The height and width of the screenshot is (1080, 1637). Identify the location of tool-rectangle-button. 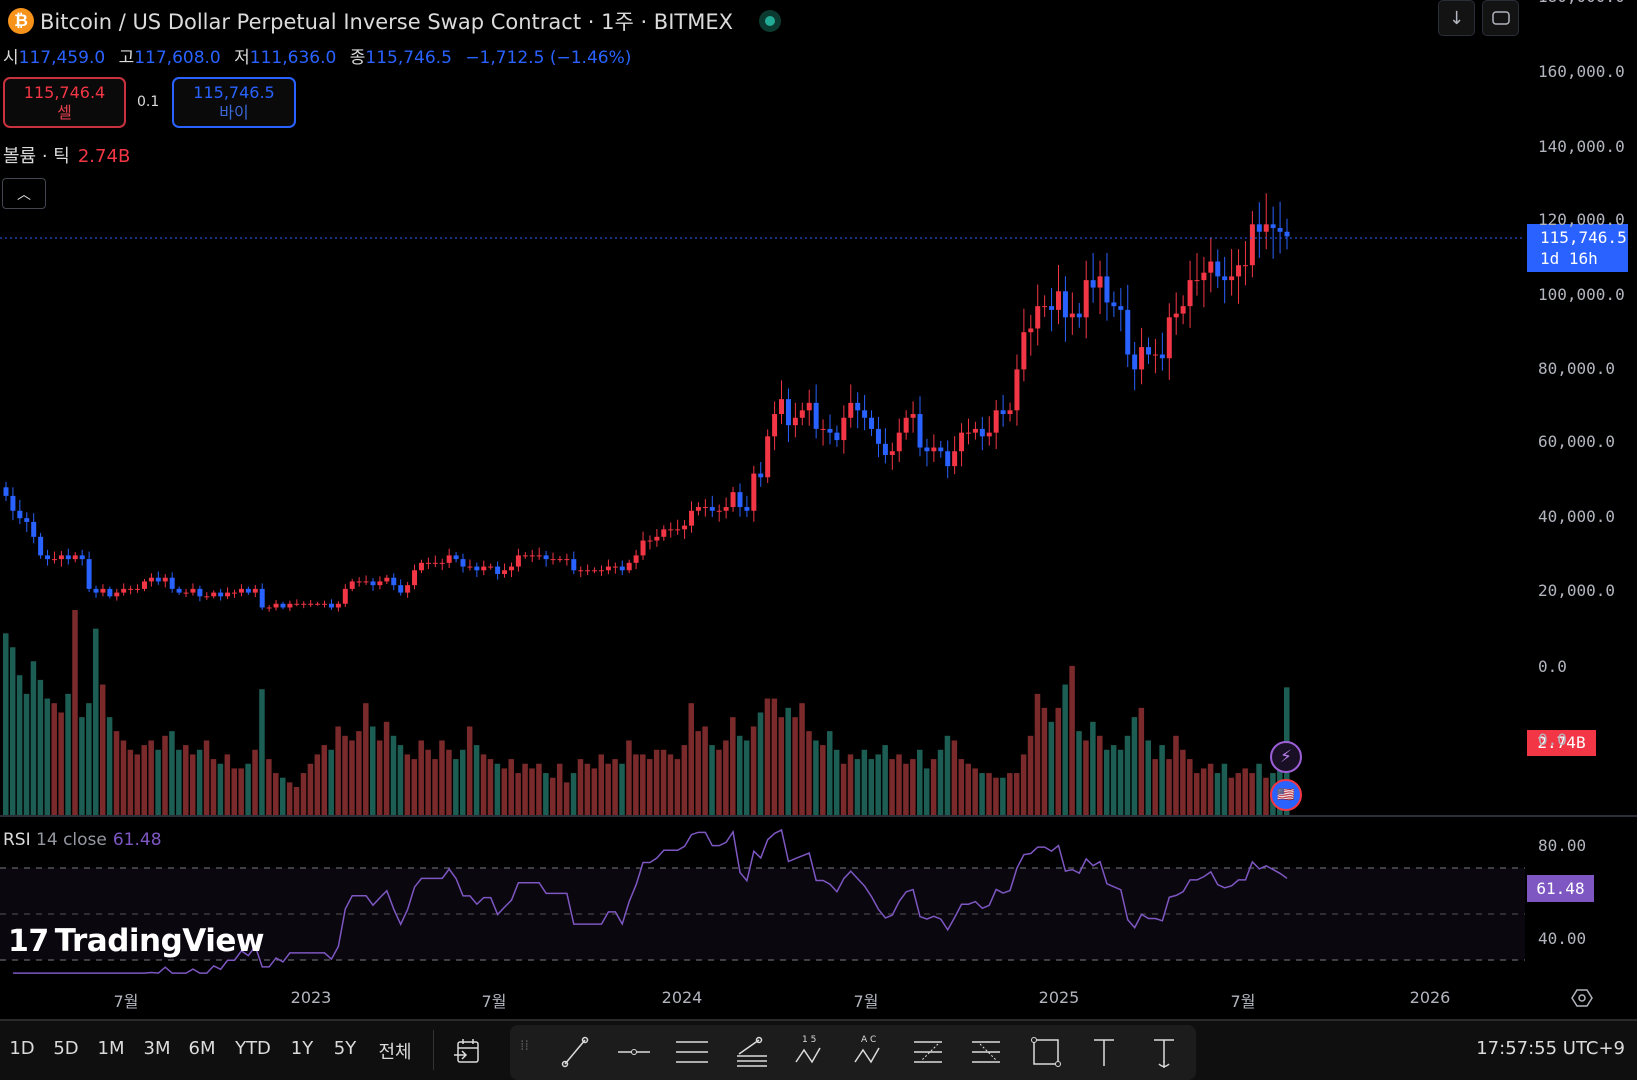
(1046, 1052).